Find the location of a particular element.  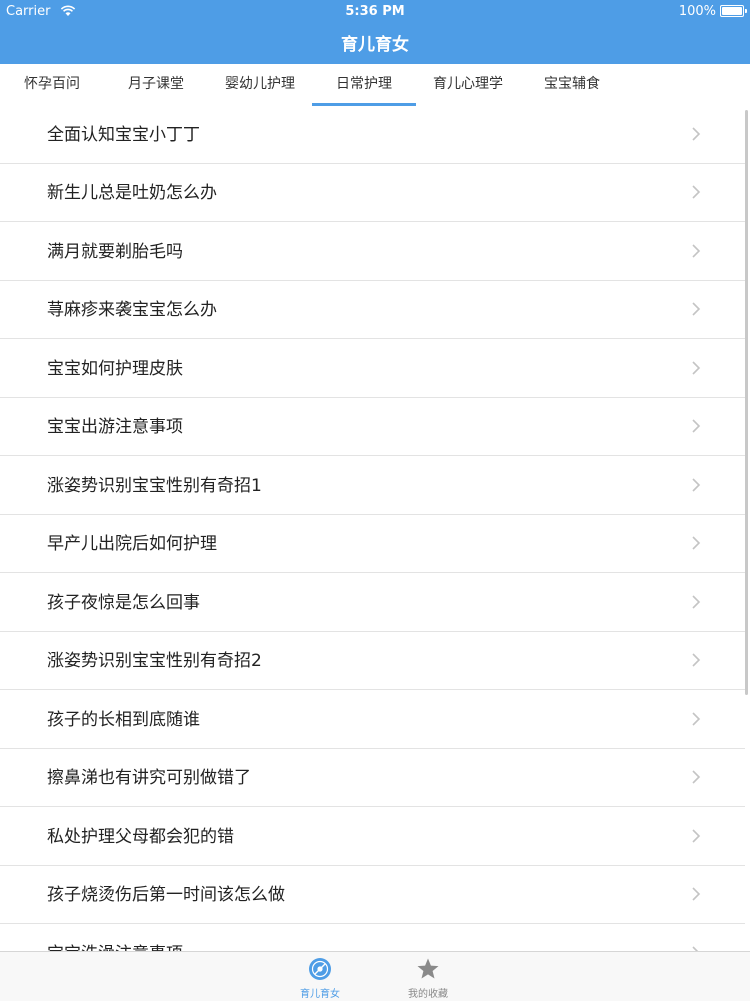

tab-child-psychology: 育儿心理学 is located at coordinates (468, 85).